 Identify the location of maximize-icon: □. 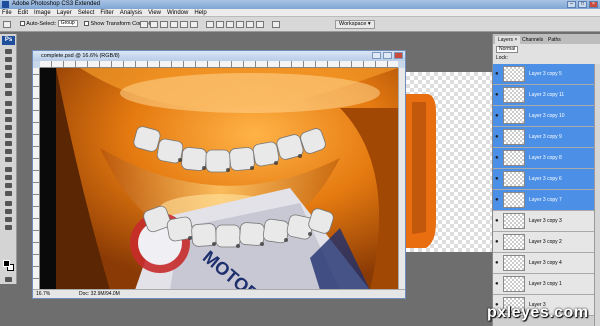
(582, 4).